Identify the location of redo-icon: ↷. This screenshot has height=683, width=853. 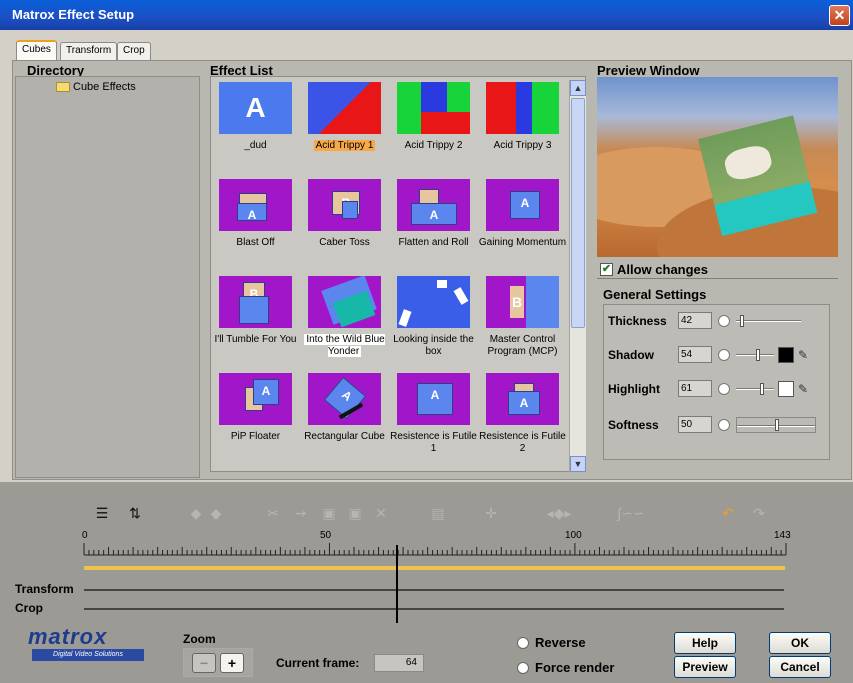
(759, 513).